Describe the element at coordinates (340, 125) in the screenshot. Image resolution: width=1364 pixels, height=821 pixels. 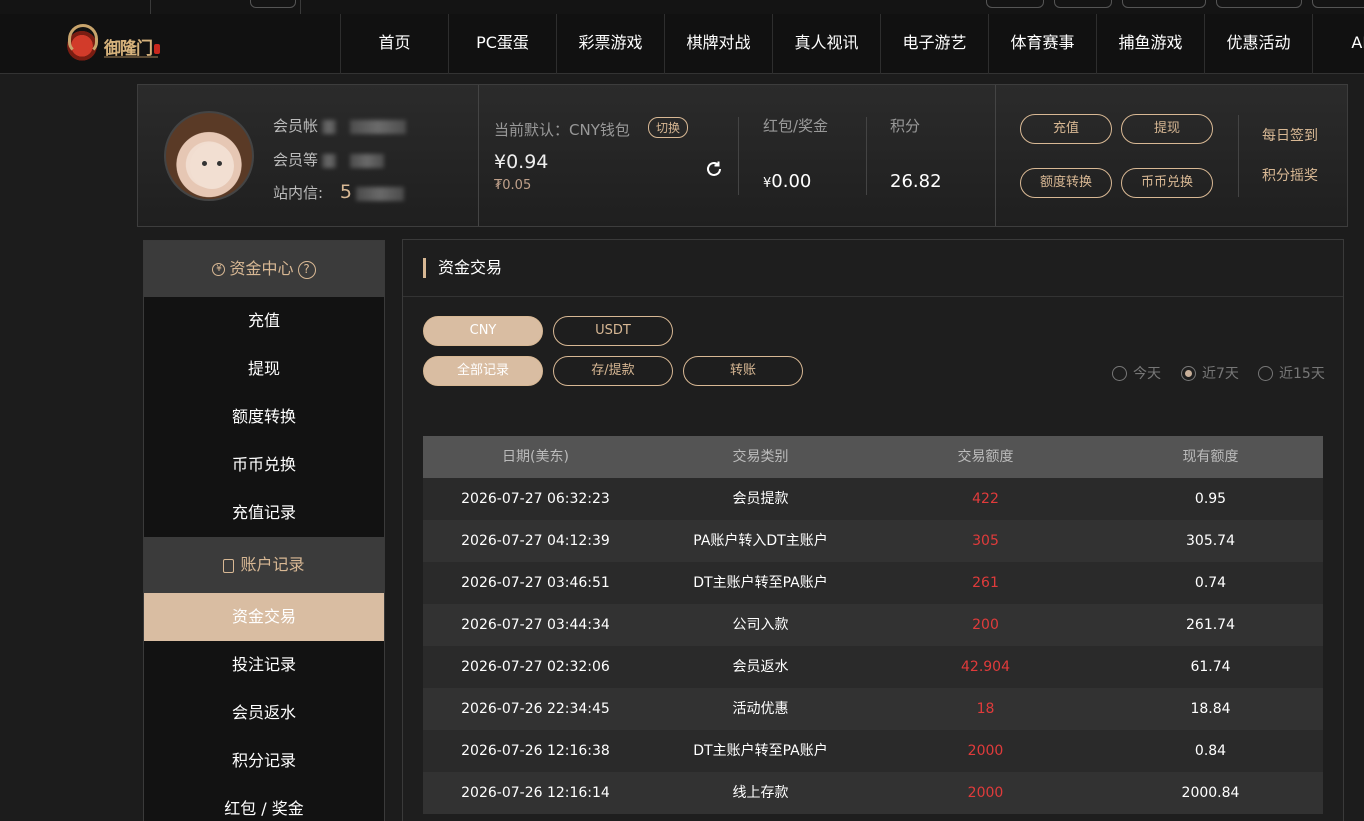
I see `account-row: 会员帐` at that location.